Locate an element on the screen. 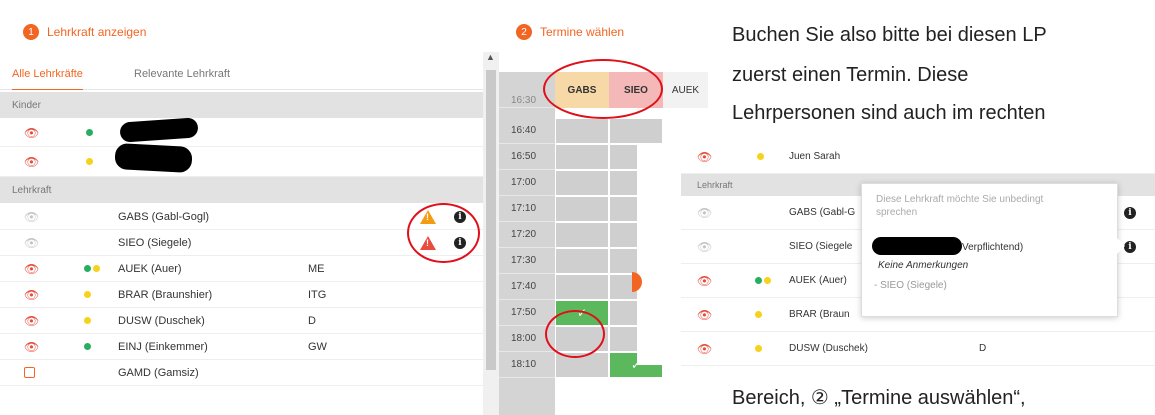  explanation-line1: Buchen Sie also bitte bei diesen LP is located at coordinates (889, 35).